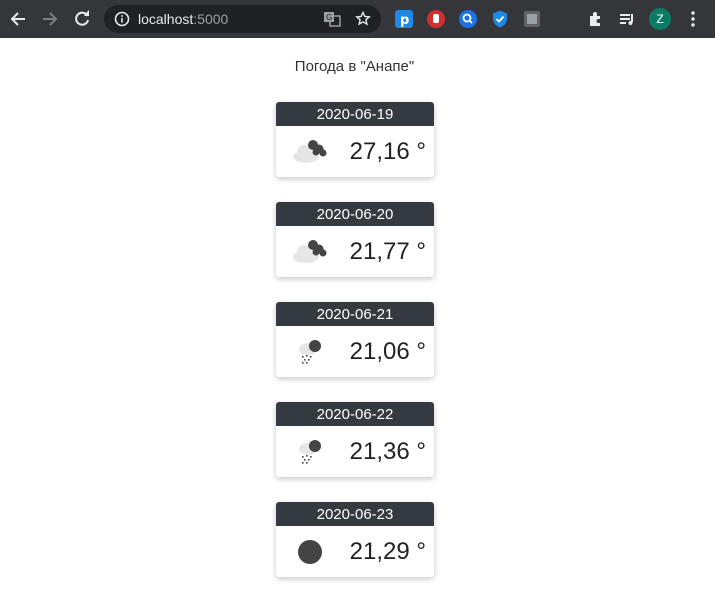  I want to click on info-icon, so click(122, 19).